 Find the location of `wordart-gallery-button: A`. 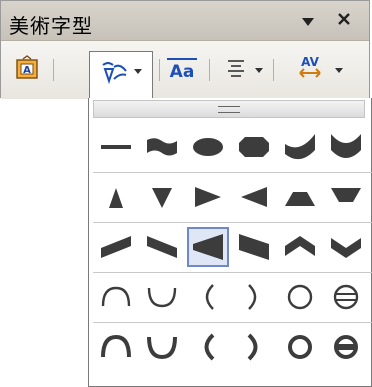

wordart-gallery-button: A is located at coordinates (27, 70).